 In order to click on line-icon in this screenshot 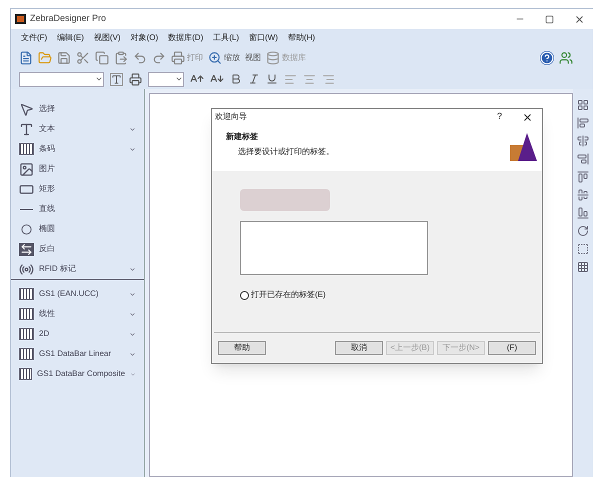, I will do `click(26, 209)`.